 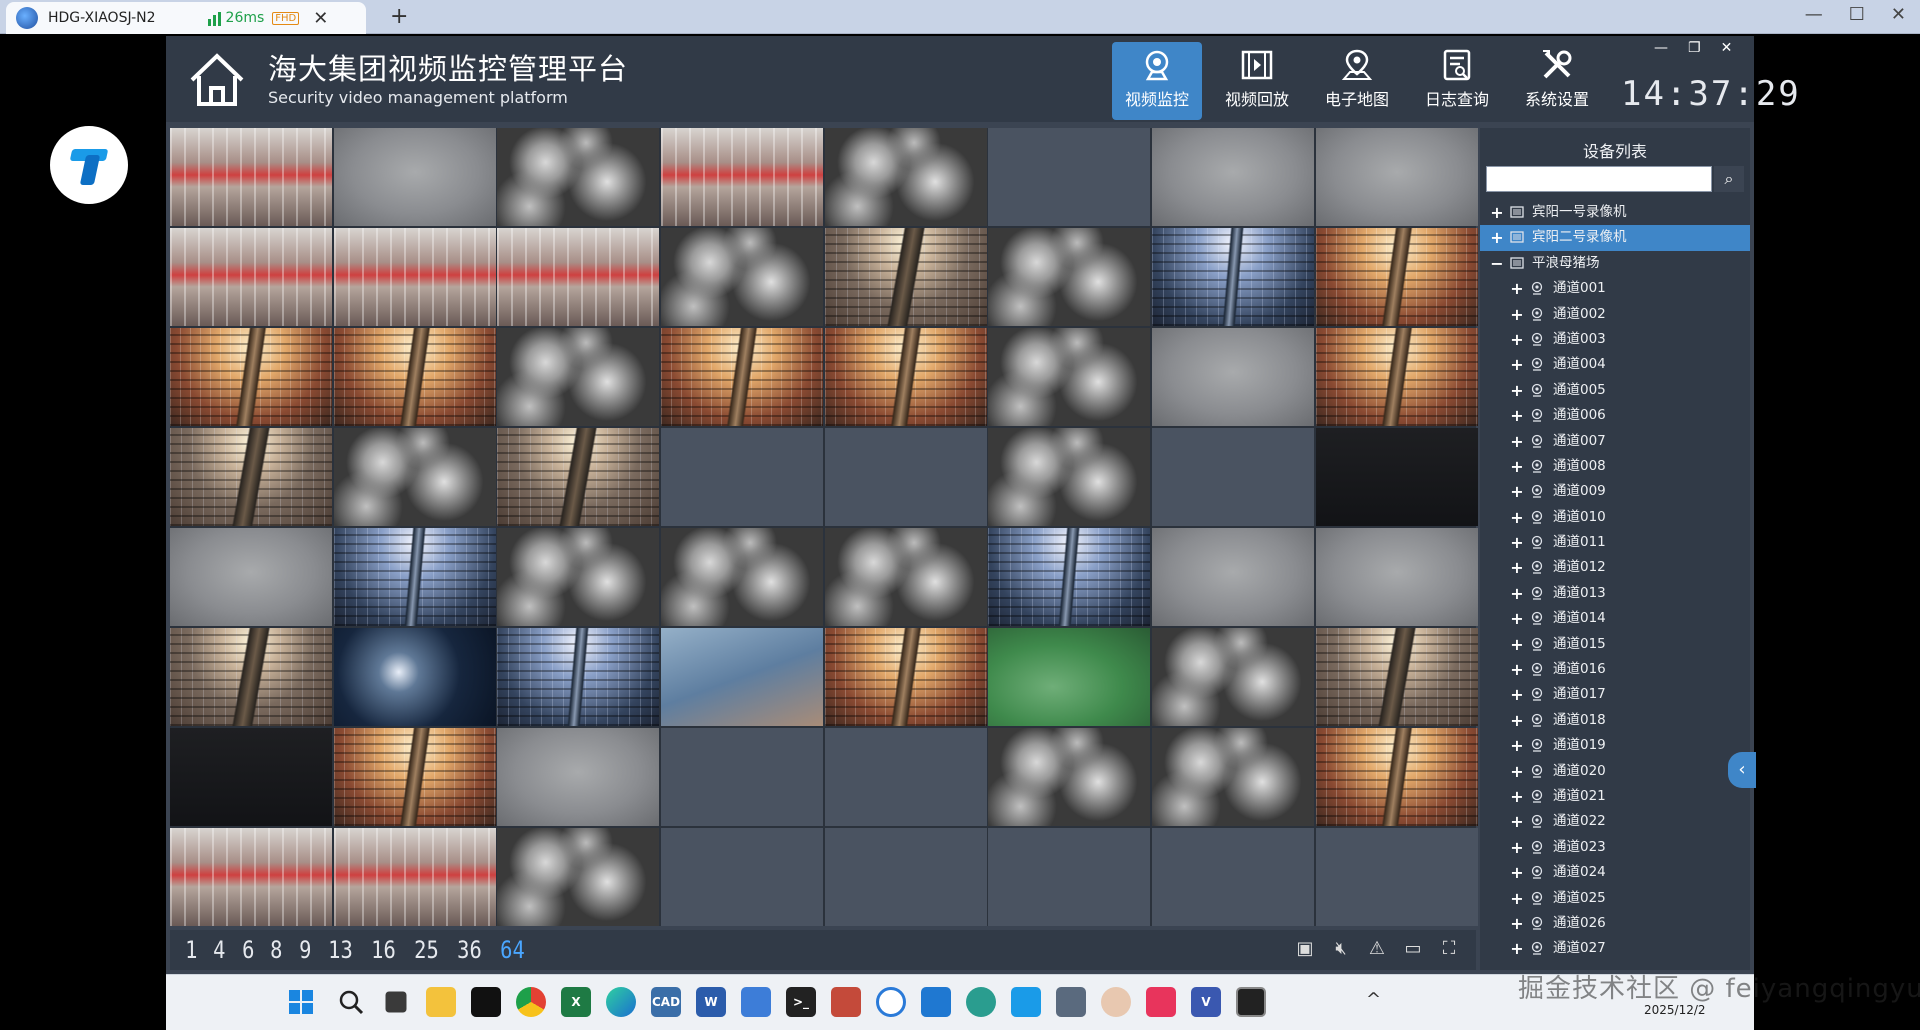 I want to click on console-icon: >_, so click(x=801, y=1002).